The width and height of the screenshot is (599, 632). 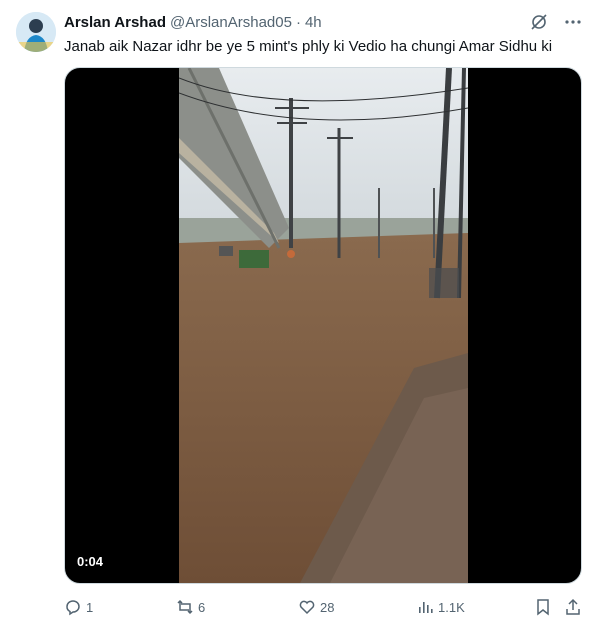 What do you see at coordinates (73, 608) in the screenshot?
I see `reply-icon` at bounding box center [73, 608].